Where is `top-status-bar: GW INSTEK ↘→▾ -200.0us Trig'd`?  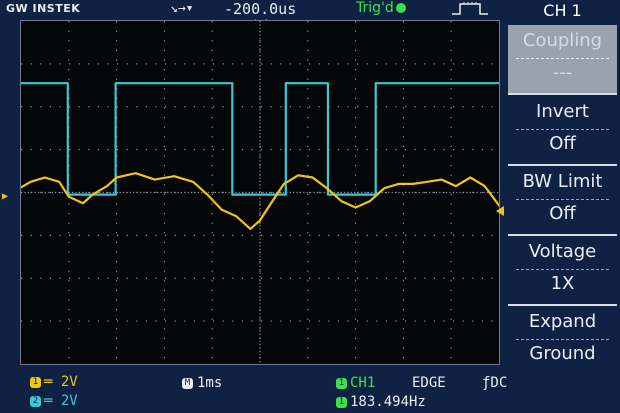 top-status-bar: GW INSTEK ↘→▾ -200.0us Trig'd is located at coordinates (252, 10).